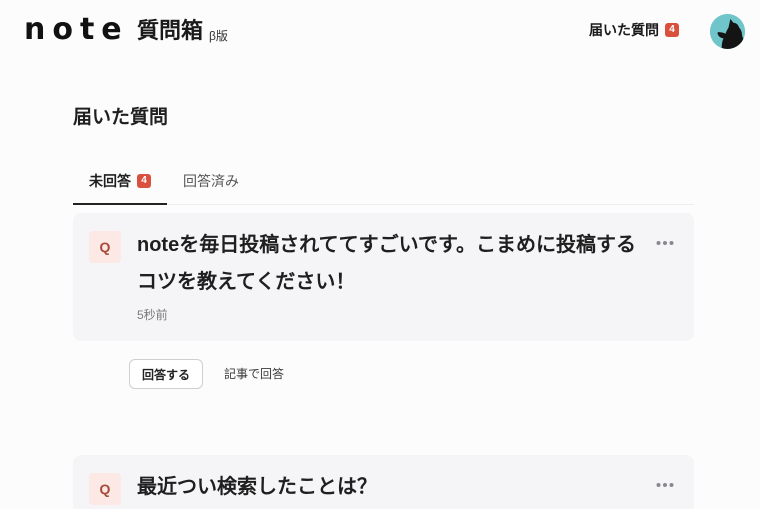 This screenshot has width=760, height=509. Describe the element at coordinates (254, 374) in the screenshot. I see `answer-with-article-link: 記事で回答` at that location.